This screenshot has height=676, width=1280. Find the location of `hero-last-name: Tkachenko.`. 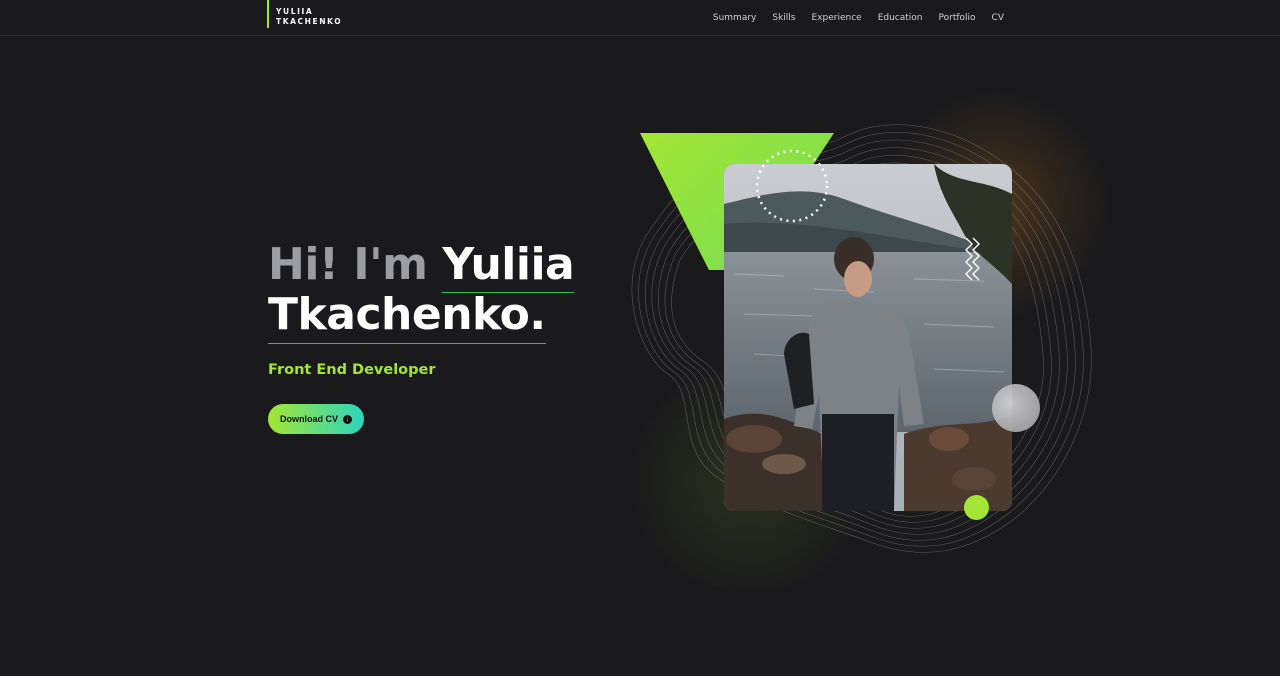

hero-last-name: Tkachenko. is located at coordinates (407, 316).